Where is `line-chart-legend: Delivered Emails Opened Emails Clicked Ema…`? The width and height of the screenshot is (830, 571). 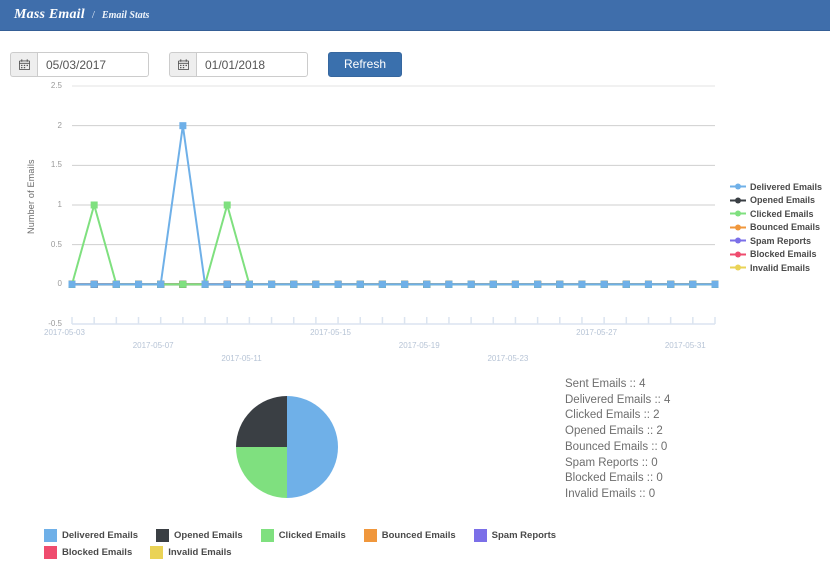 line-chart-legend: Delivered Emails Opened Emails Clicked Ema… is located at coordinates (776, 227).